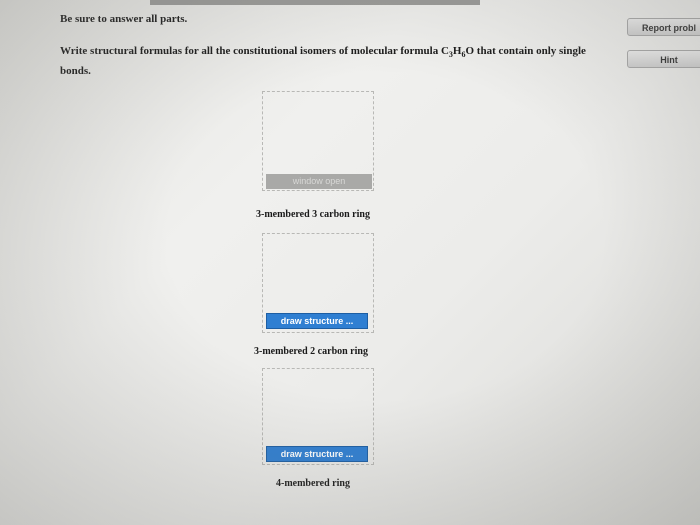  I want to click on window-open-button: window open, so click(319, 181).